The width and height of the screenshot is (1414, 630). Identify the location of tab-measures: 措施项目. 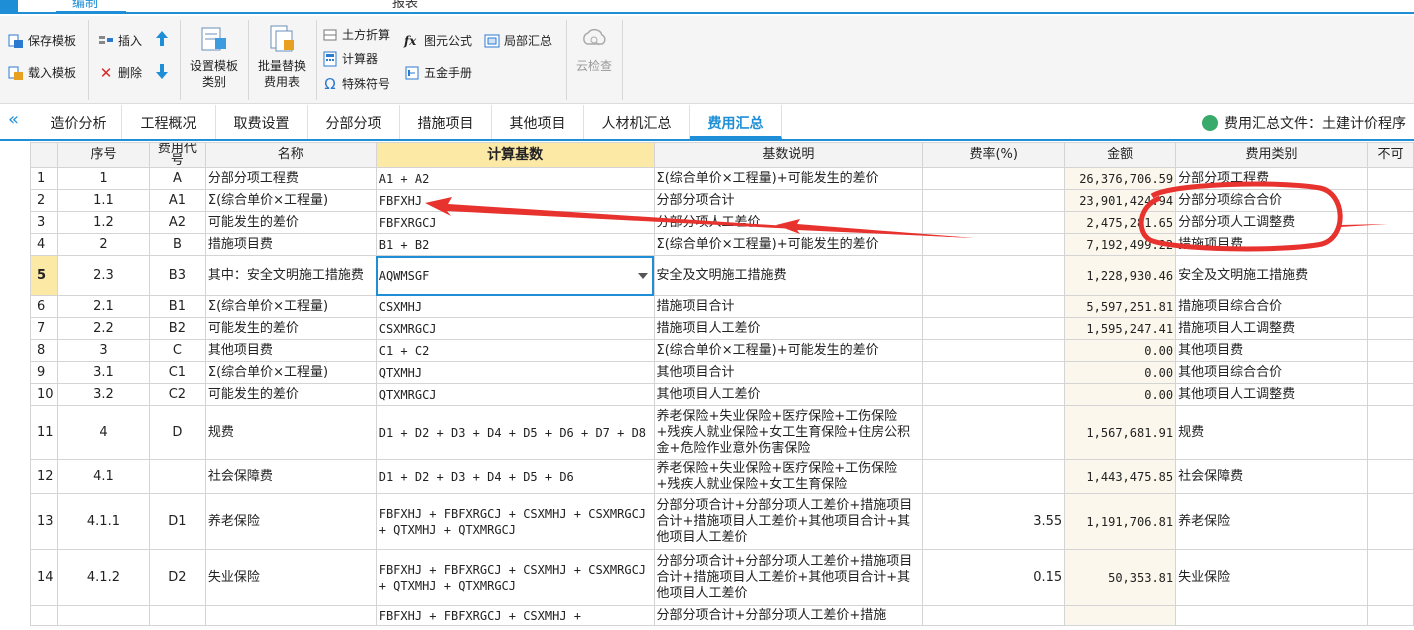
(446, 122).